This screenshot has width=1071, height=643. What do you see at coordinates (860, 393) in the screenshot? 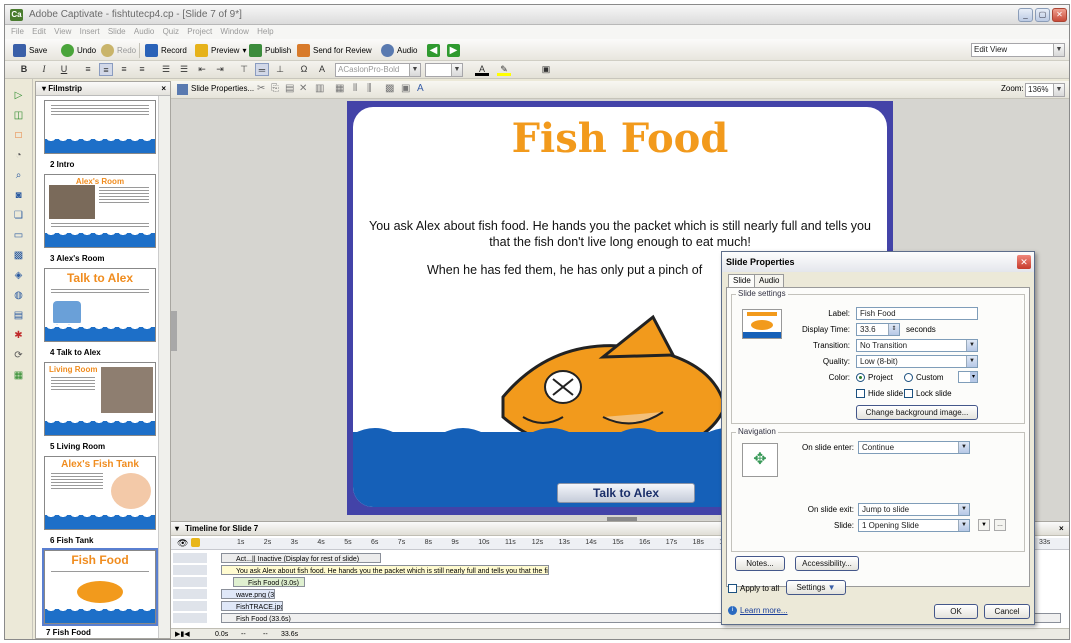
I see `hide-slide-checkbox` at bounding box center [860, 393].